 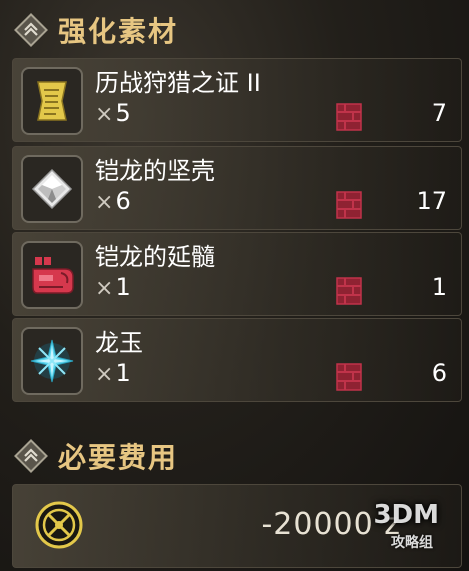 What do you see at coordinates (119, 343) in the screenshot?
I see `material-name: 龙玉` at bounding box center [119, 343].